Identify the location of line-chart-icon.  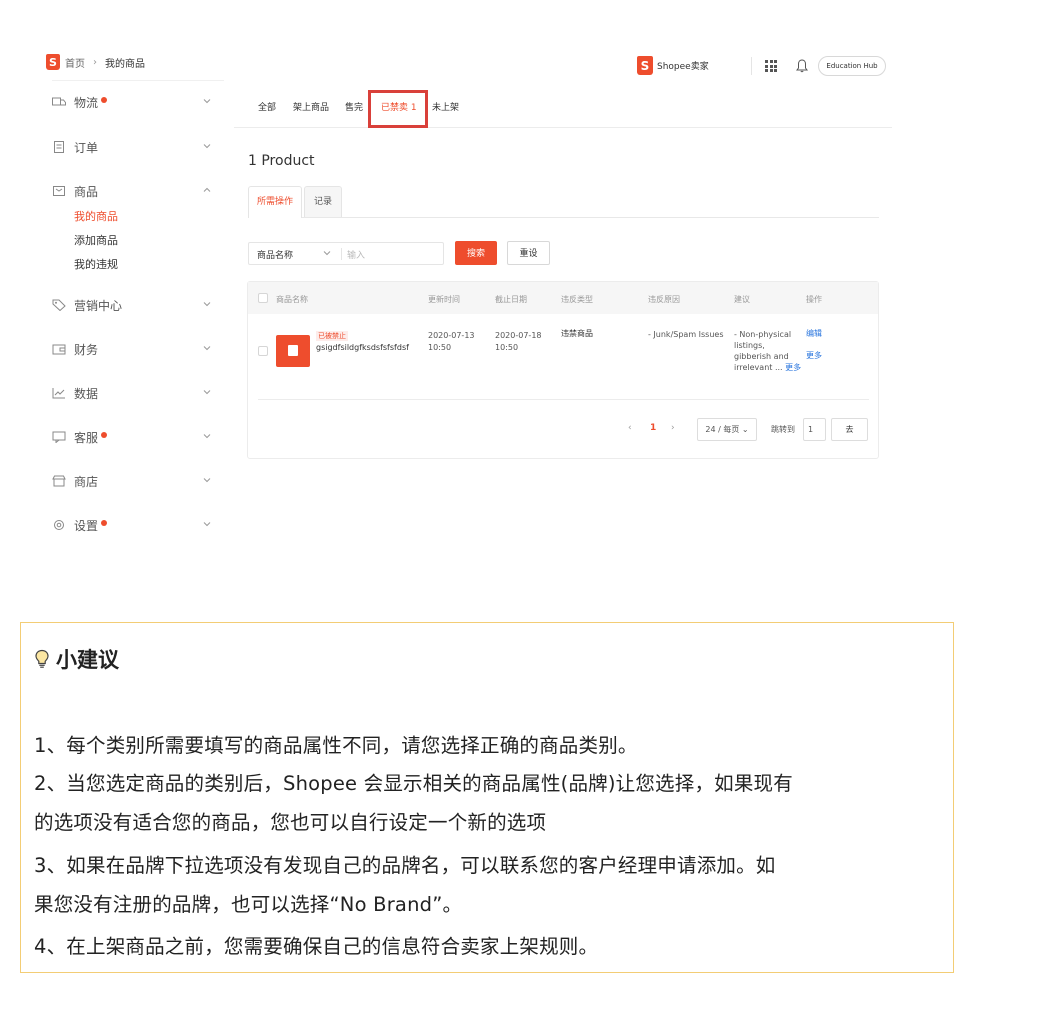
(58, 393).